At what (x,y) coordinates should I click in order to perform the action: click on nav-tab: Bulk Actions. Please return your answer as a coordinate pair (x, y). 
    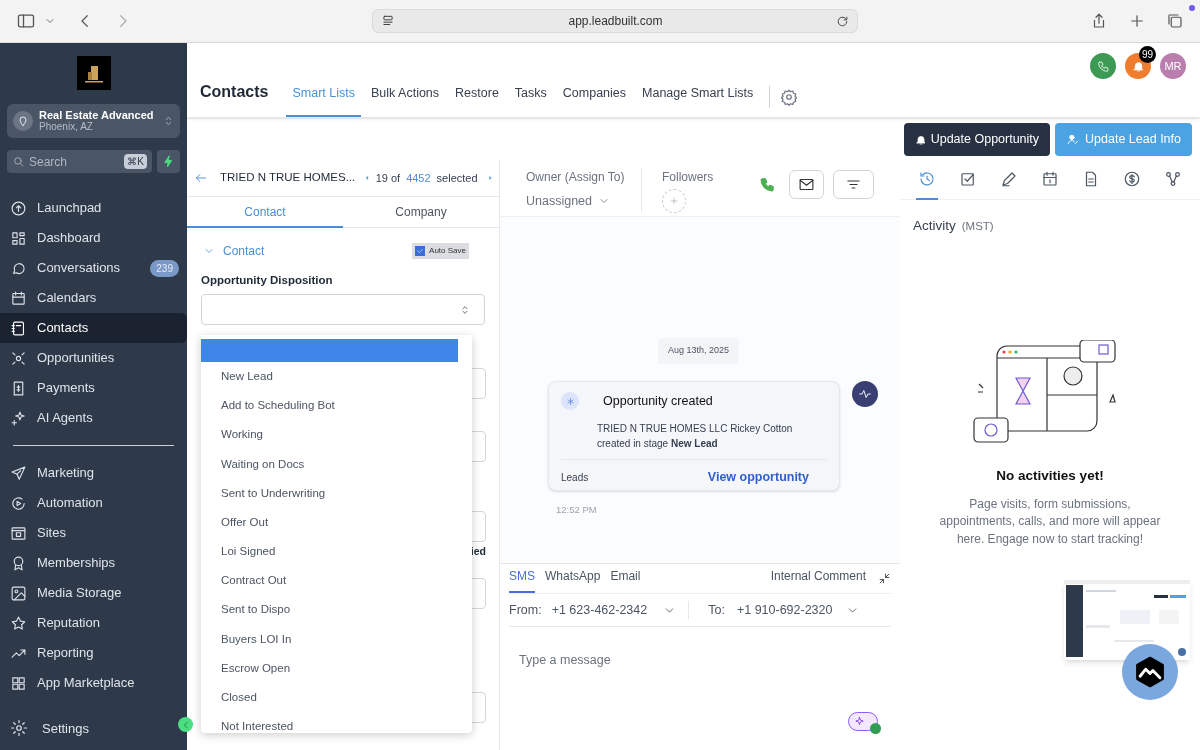
    Looking at the image, I should click on (405, 100).